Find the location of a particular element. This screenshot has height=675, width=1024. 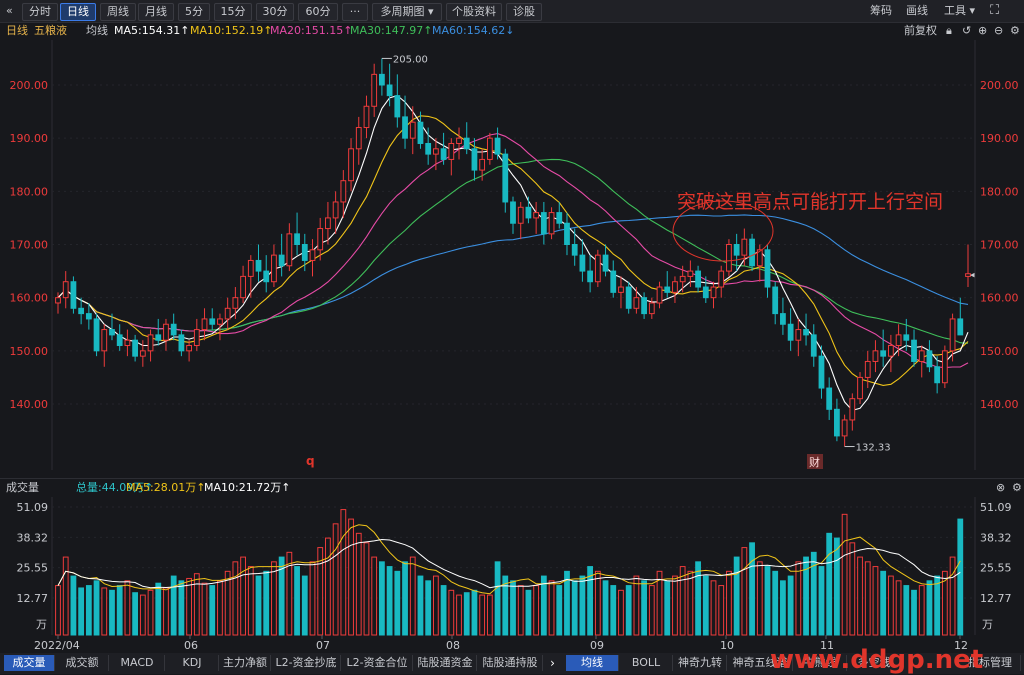

tab-hk-connect-holdings: 陆股通持股 is located at coordinates (510, 663).